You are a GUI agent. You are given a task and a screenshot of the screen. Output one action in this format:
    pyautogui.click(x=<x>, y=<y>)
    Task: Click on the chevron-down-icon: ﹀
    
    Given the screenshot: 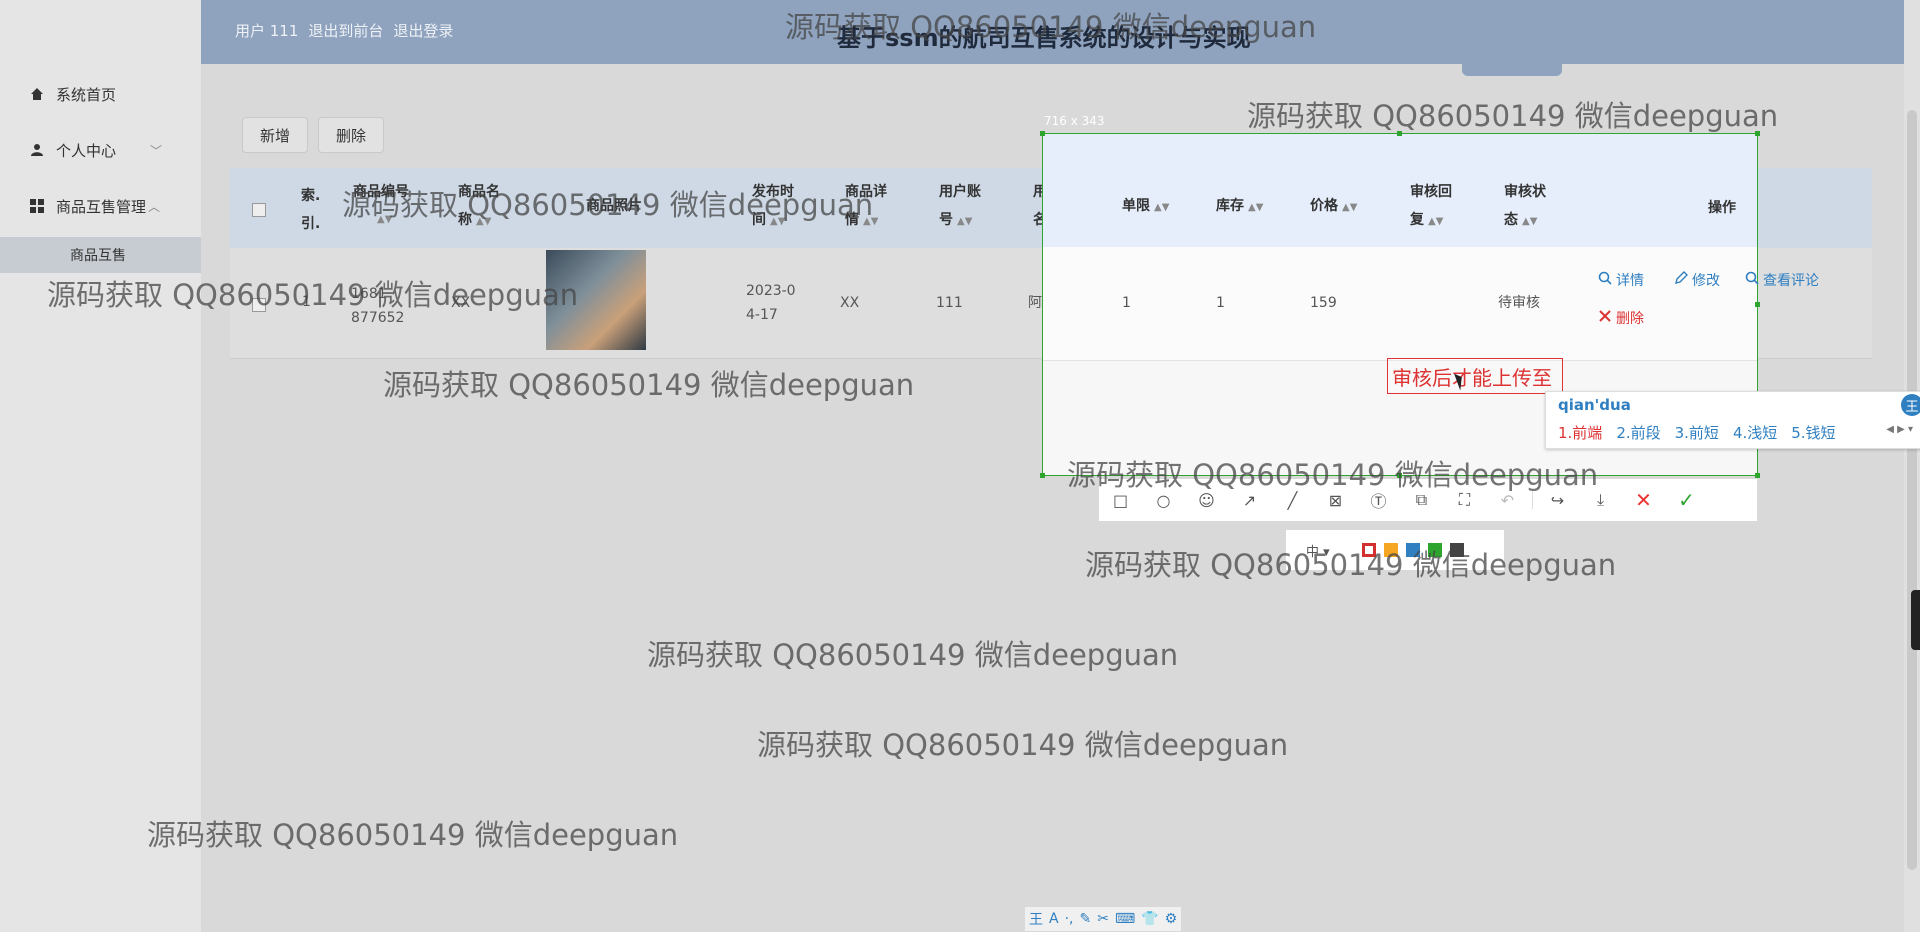 What is the action you would take?
    pyautogui.click(x=156, y=150)
    